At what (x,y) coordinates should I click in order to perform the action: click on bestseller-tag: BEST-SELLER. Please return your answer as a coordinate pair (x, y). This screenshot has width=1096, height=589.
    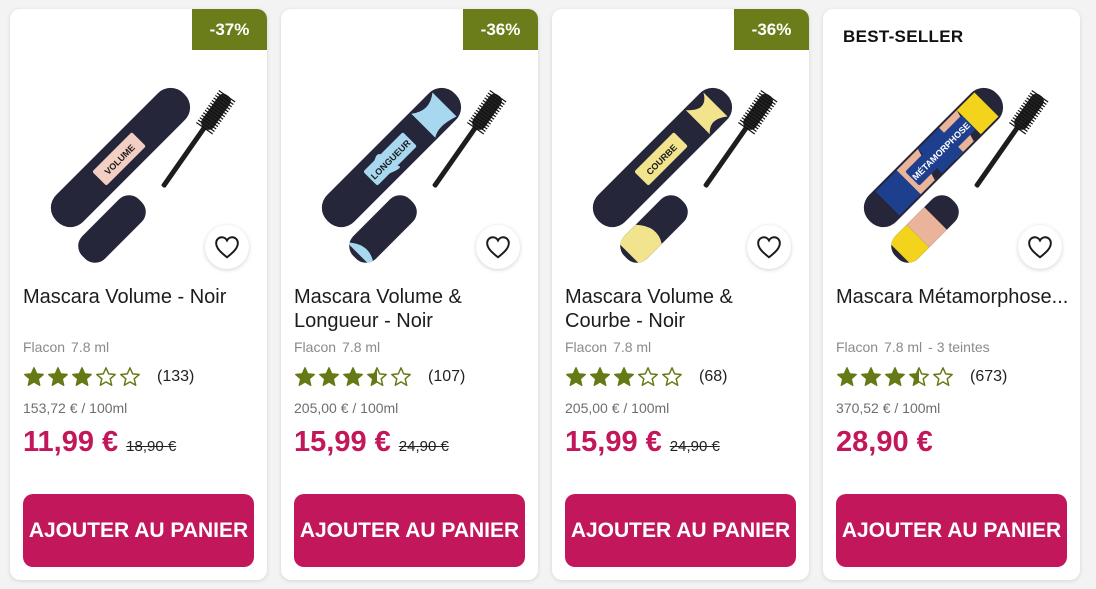
    Looking at the image, I should click on (903, 36).